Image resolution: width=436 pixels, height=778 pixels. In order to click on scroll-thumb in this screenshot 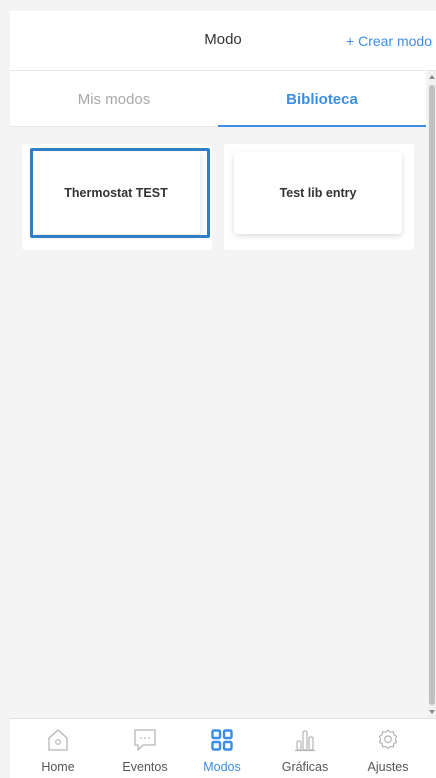, I will do `click(432, 395)`.